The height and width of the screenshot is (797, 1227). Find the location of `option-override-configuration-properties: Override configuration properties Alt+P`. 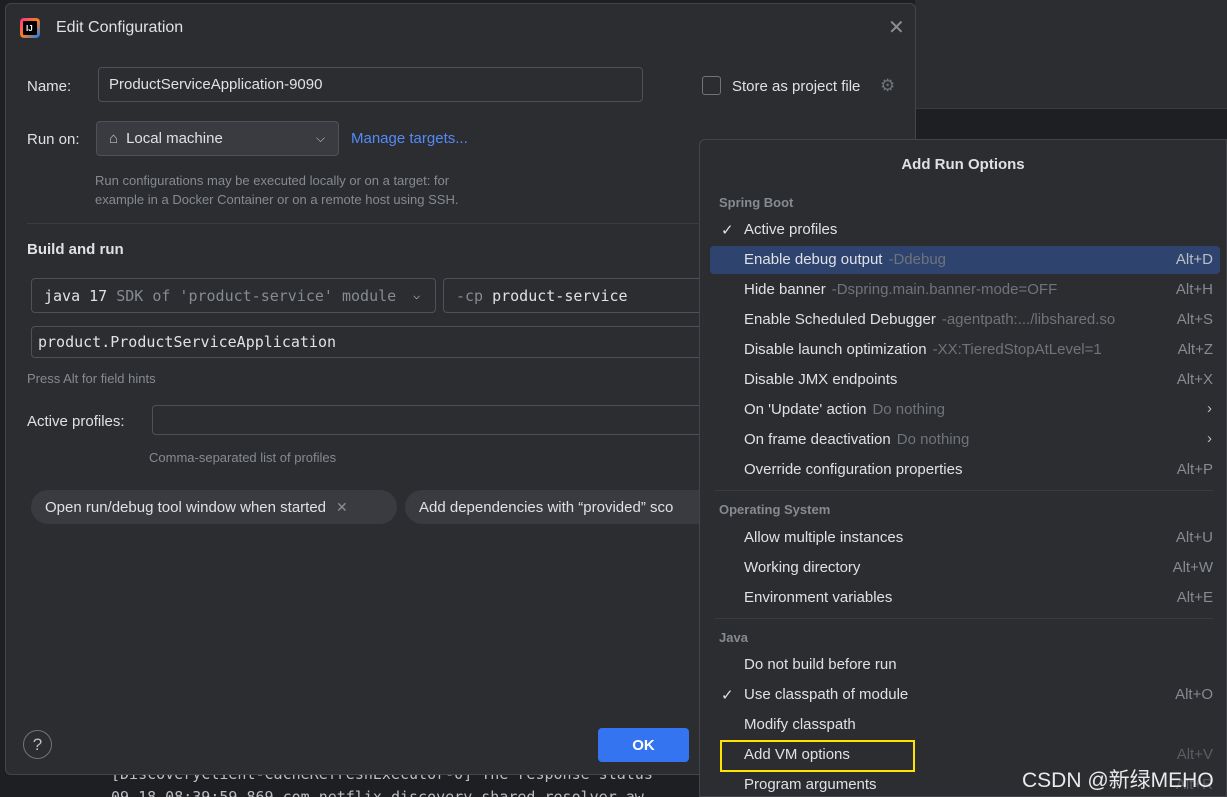

option-override-configuration-properties: Override configuration properties Alt+P is located at coordinates (965, 470).